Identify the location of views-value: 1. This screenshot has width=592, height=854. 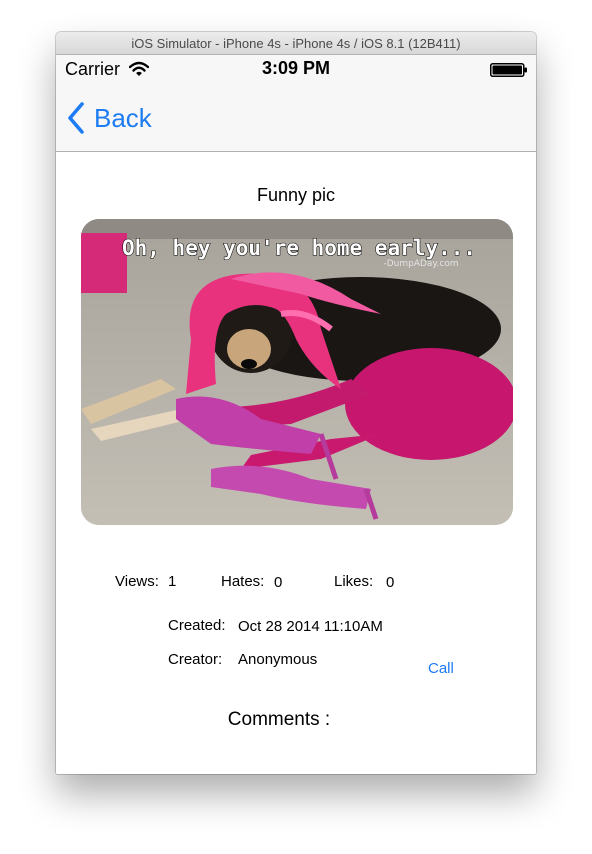
(172, 581).